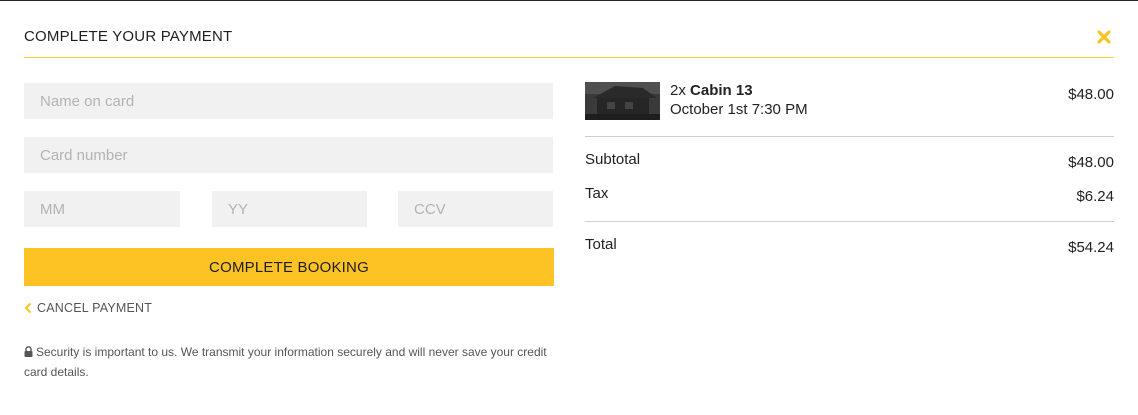 Image resolution: width=1138 pixels, height=415 pixels. I want to click on item-title: 2x Cabin 13, so click(711, 90).